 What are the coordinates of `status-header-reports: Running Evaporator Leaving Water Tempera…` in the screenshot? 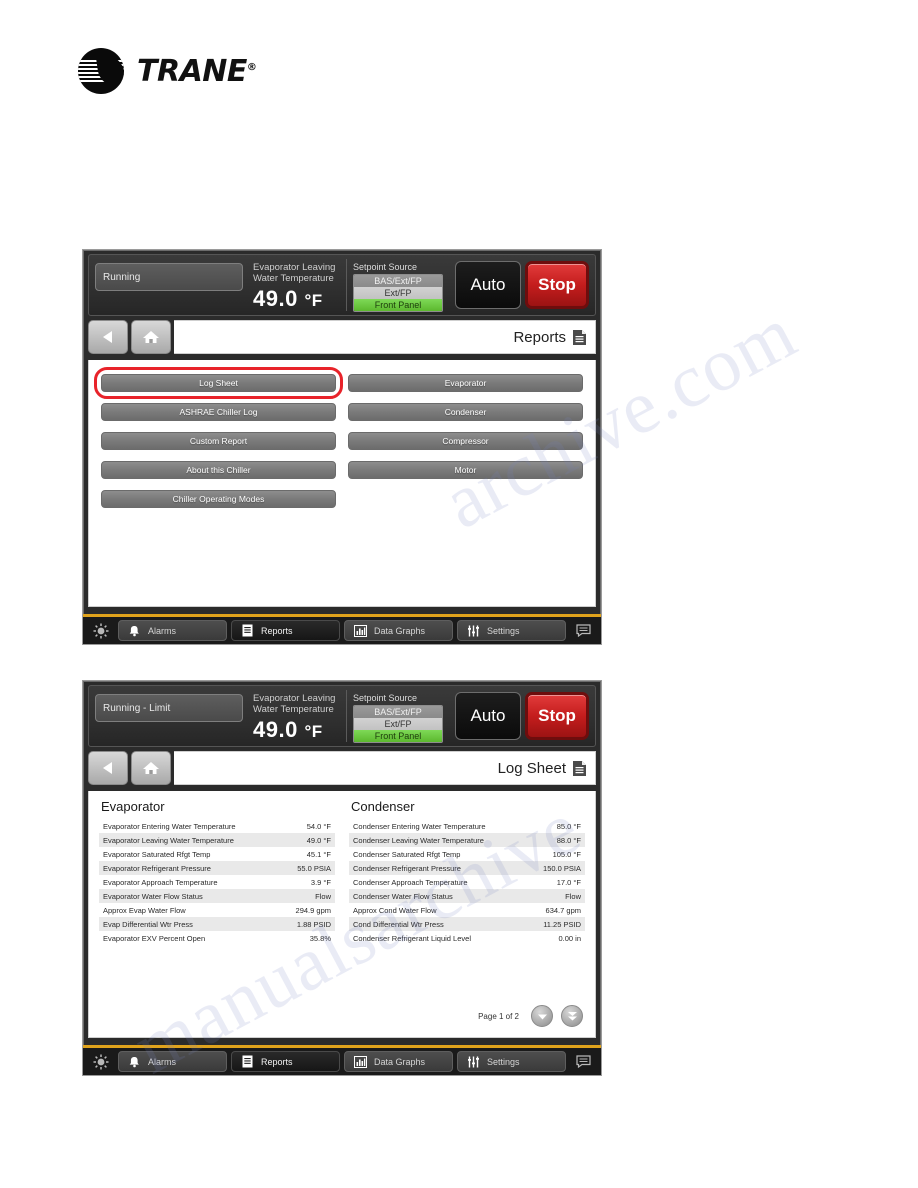 It's located at (342, 285).